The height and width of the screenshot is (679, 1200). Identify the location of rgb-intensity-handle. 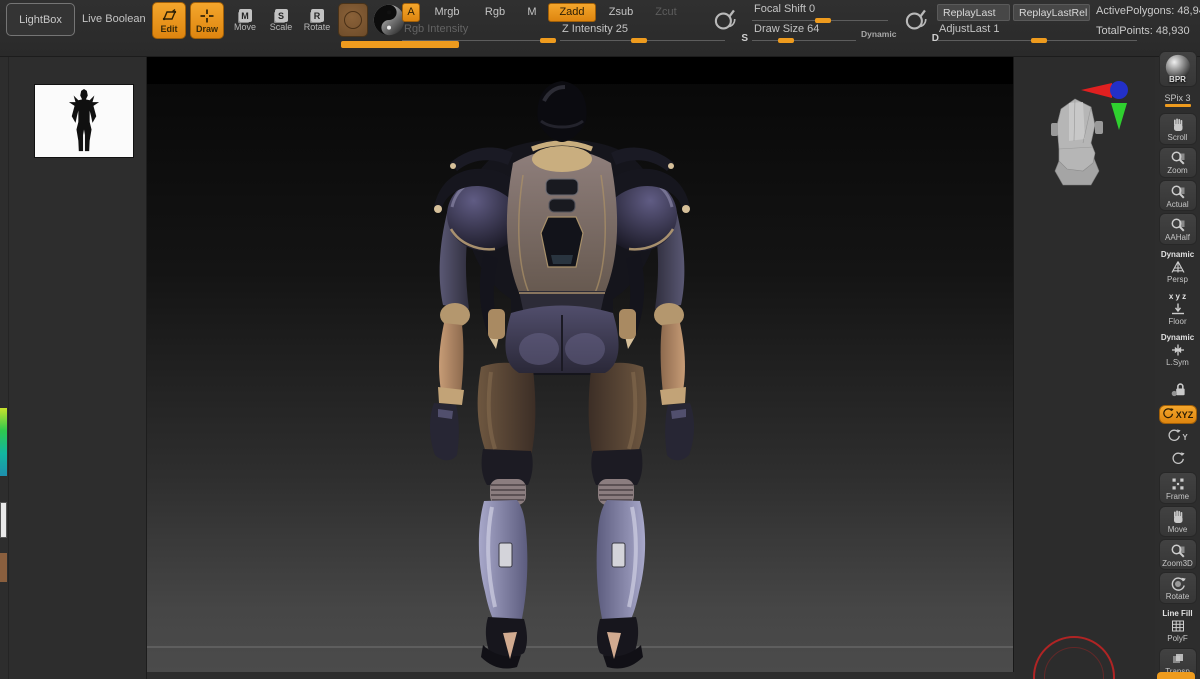
(547, 40).